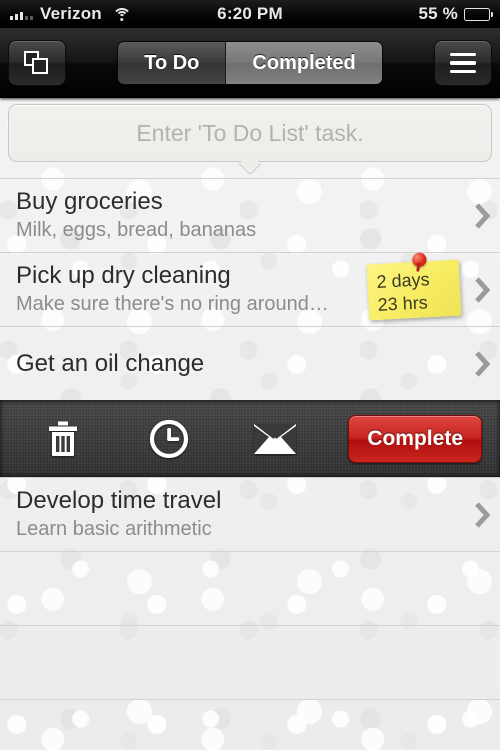 Image resolution: width=500 pixels, height=750 pixels. I want to click on menu-button, so click(462, 63).